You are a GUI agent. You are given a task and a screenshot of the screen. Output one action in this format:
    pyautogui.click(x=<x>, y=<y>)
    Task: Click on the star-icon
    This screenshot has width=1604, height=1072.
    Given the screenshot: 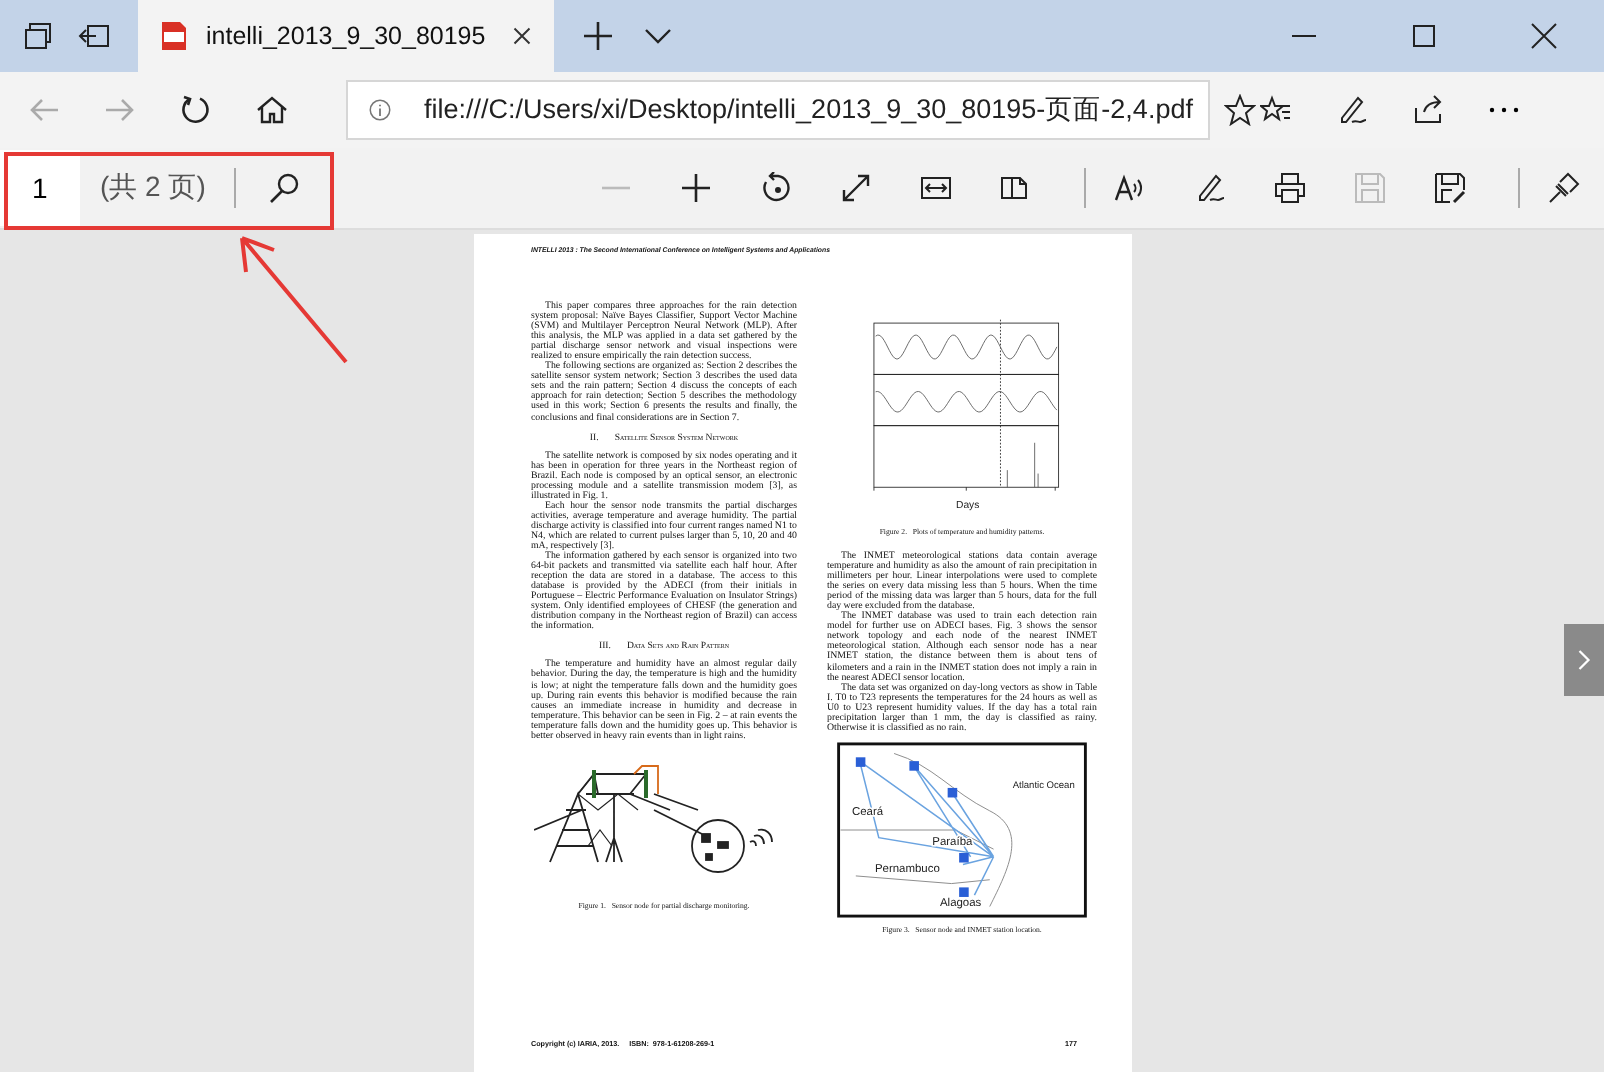 What is the action you would take?
    pyautogui.click(x=1240, y=110)
    